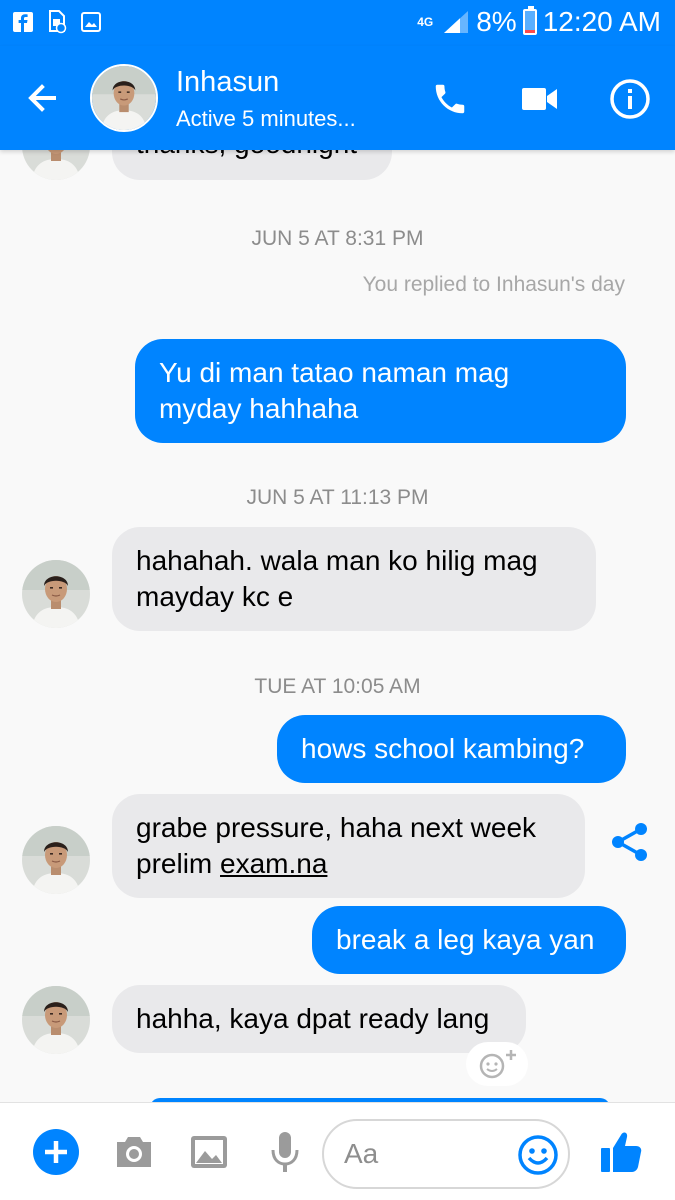 The image size is (675, 1200). Describe the element at coordinates (630, 99) in the screenshot. I see `info-icon` at that location.